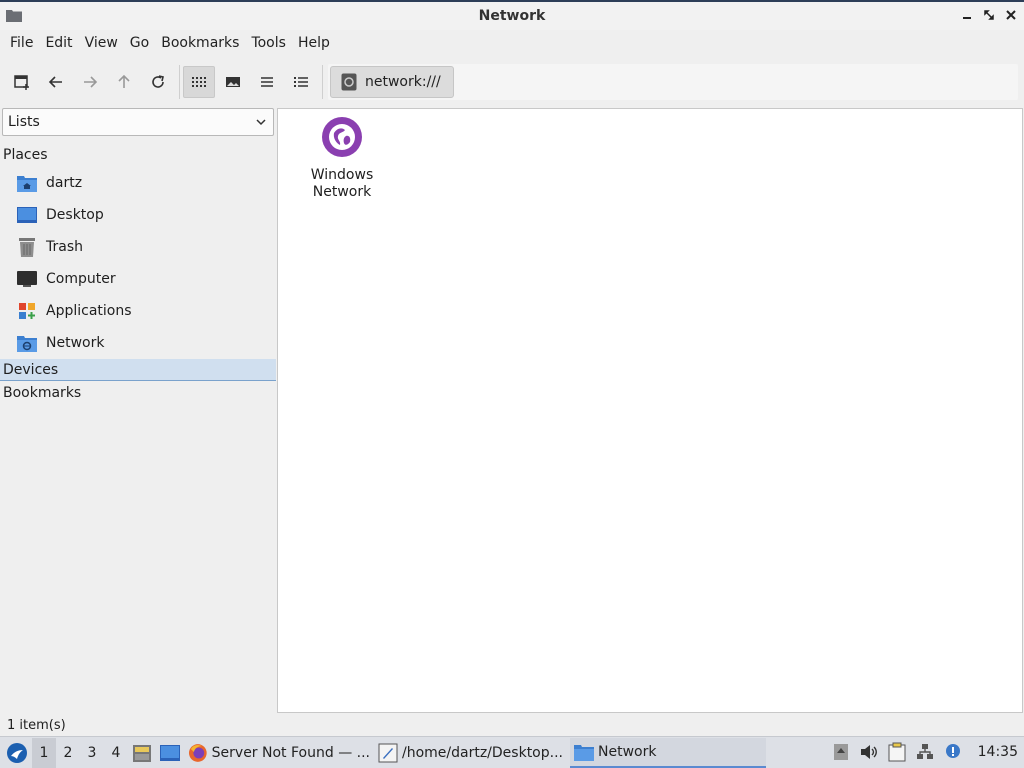  Describe the element at coordinates (36, 725) in the screenshot. I see `item-count: 1 item(s)` at that location.